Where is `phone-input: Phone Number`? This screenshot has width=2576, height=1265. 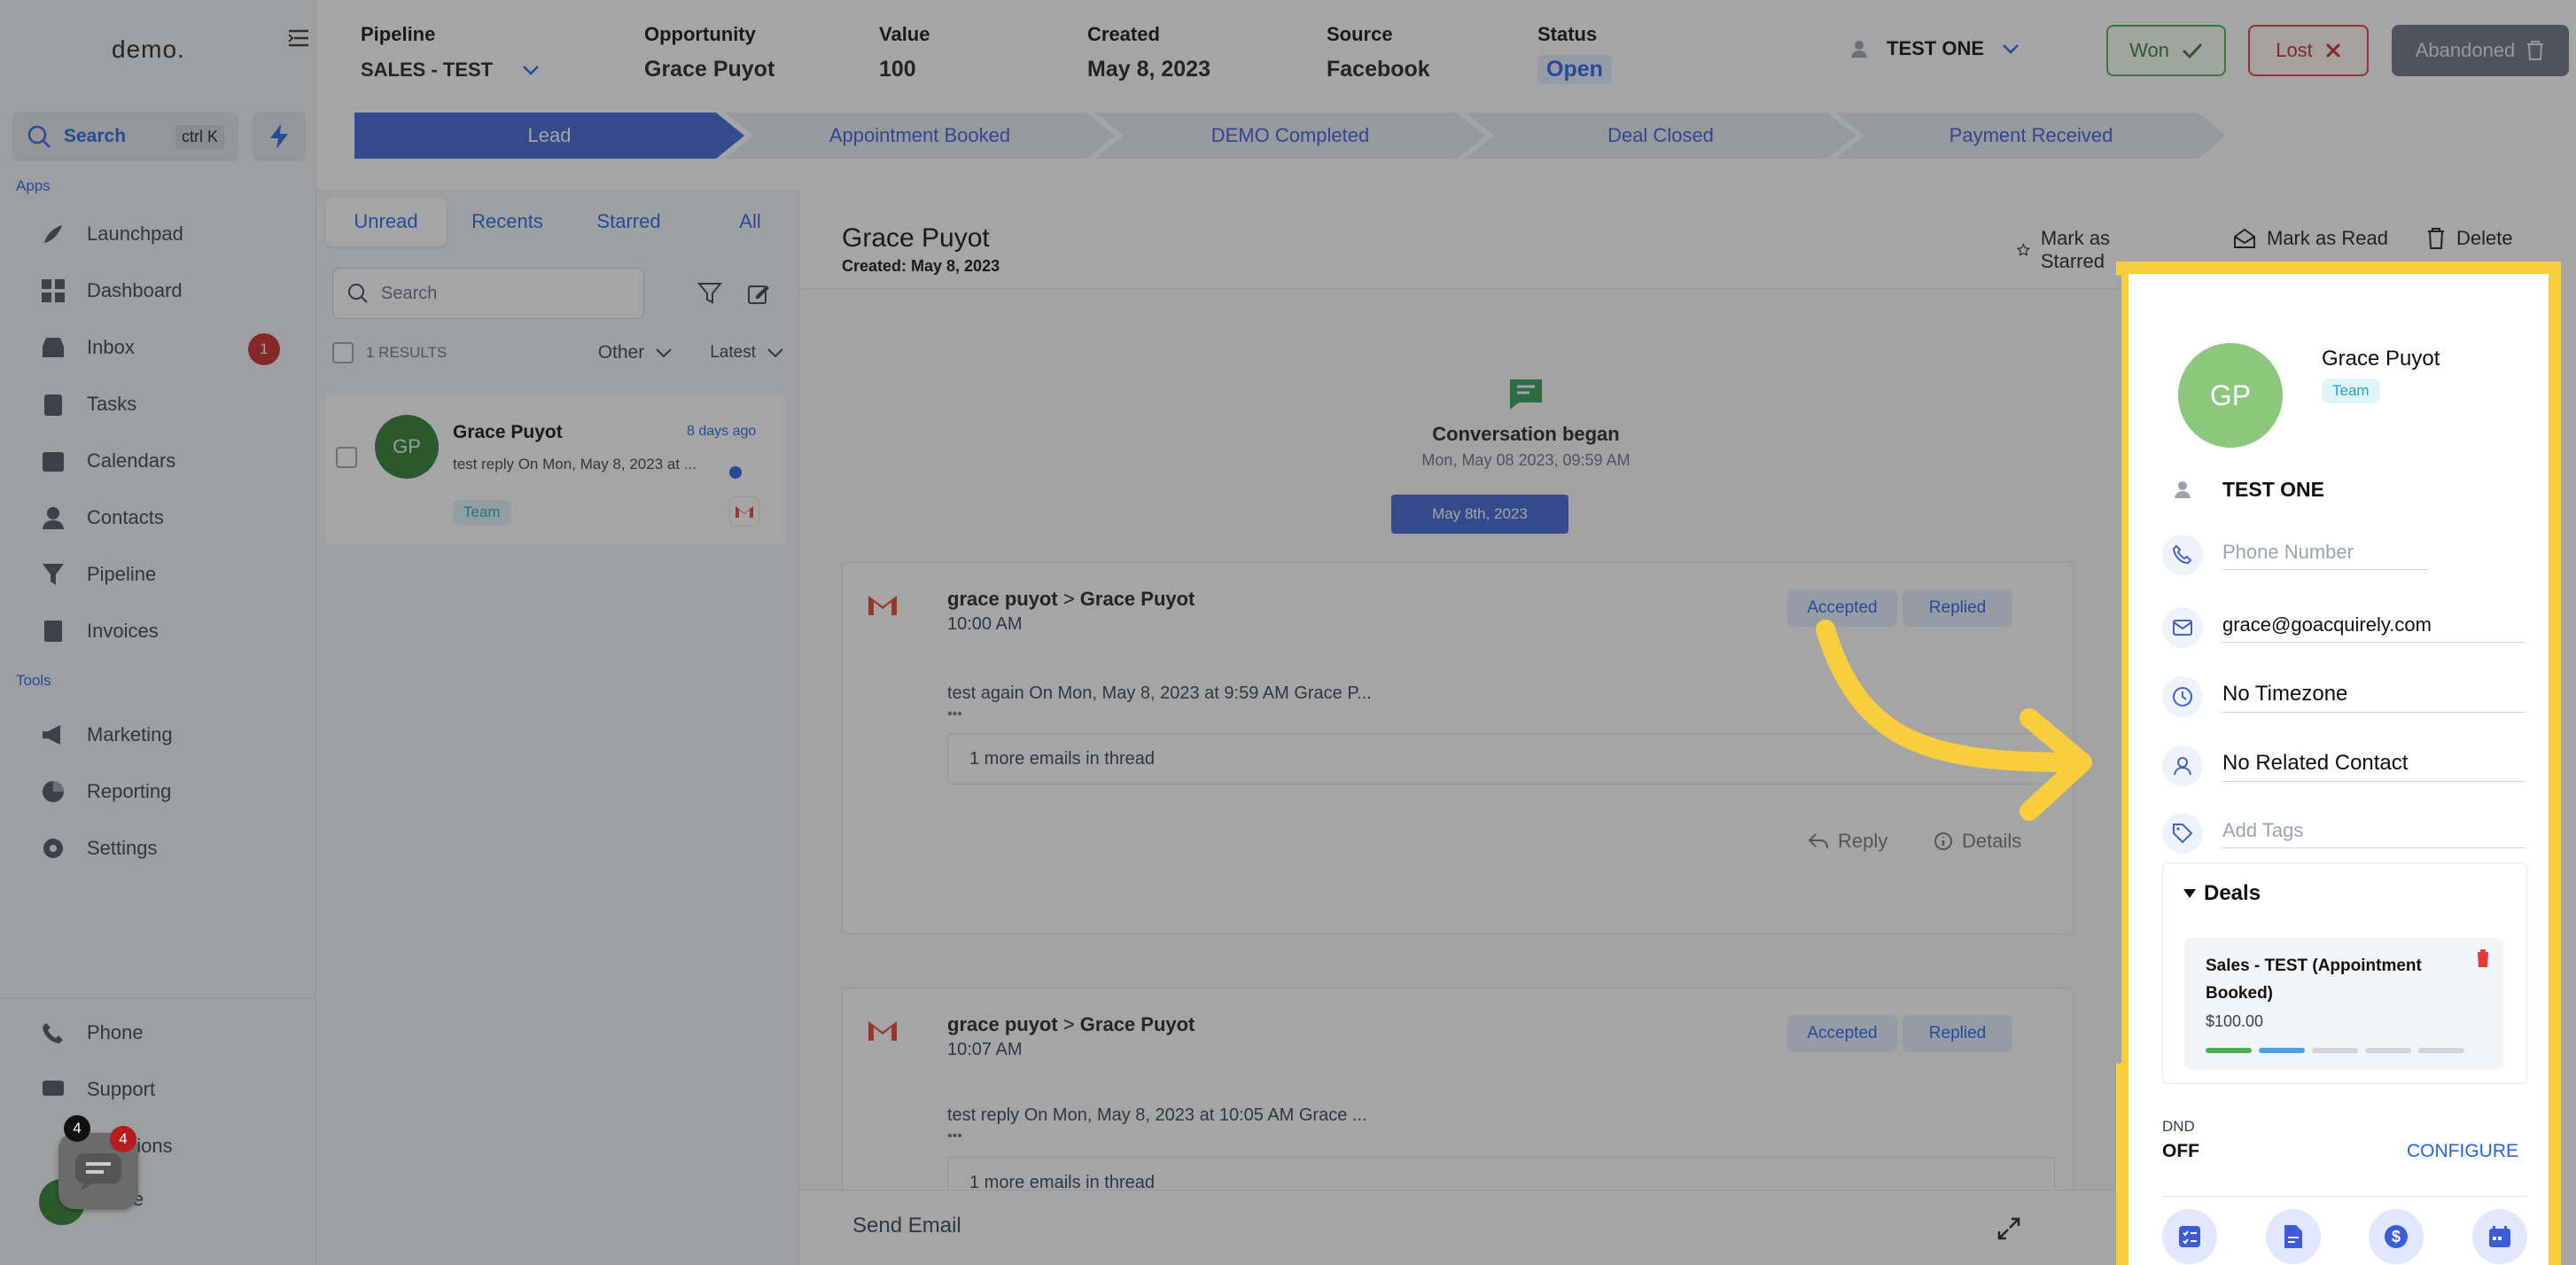 phone-input: Phone Number is located at coordinates (2325, 555).